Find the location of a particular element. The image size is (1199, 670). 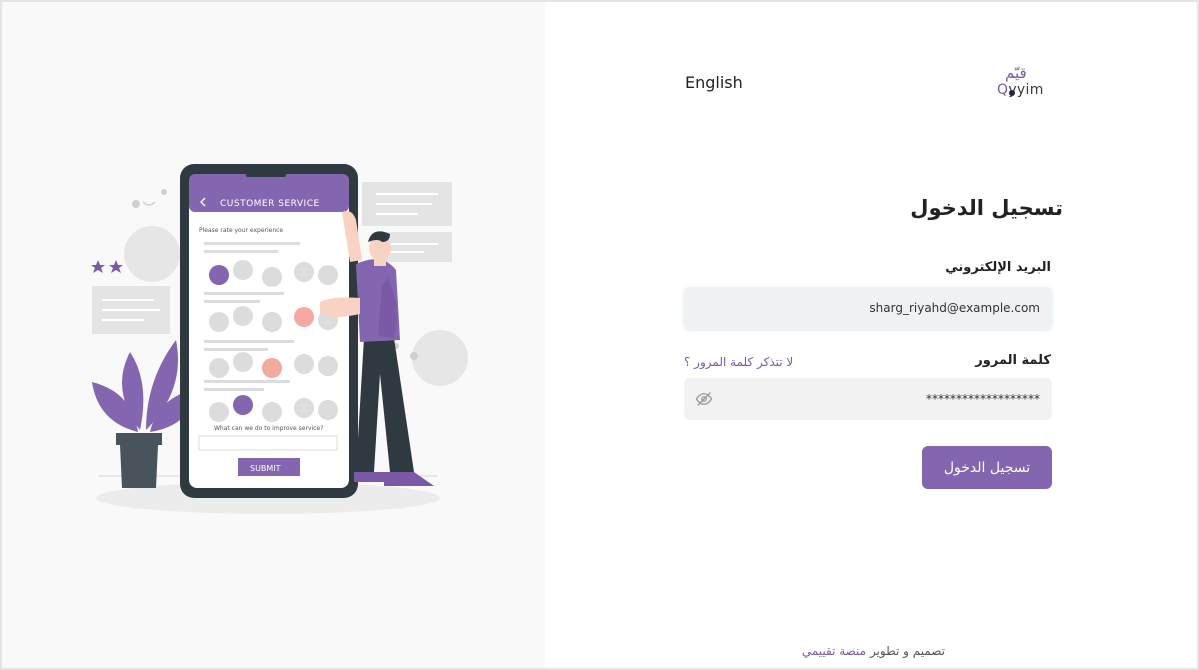

email-field-container is located at coordinates (868, 308).